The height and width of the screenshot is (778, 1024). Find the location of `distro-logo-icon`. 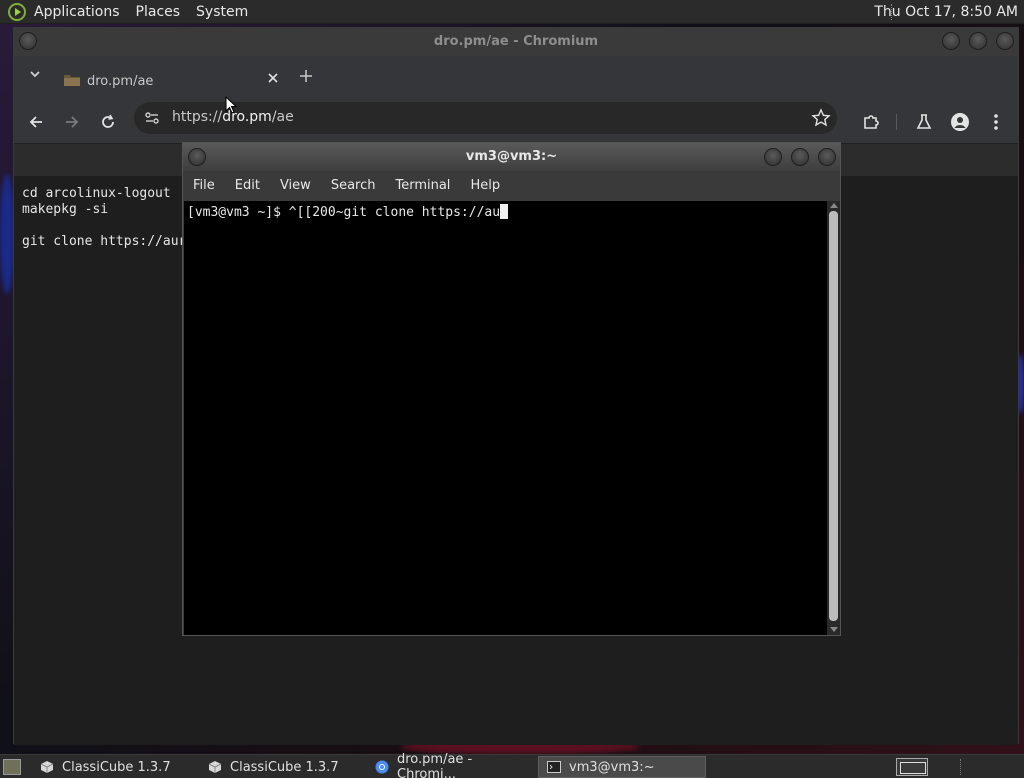

distro-logo-icon is located at coordinates (17, 11).